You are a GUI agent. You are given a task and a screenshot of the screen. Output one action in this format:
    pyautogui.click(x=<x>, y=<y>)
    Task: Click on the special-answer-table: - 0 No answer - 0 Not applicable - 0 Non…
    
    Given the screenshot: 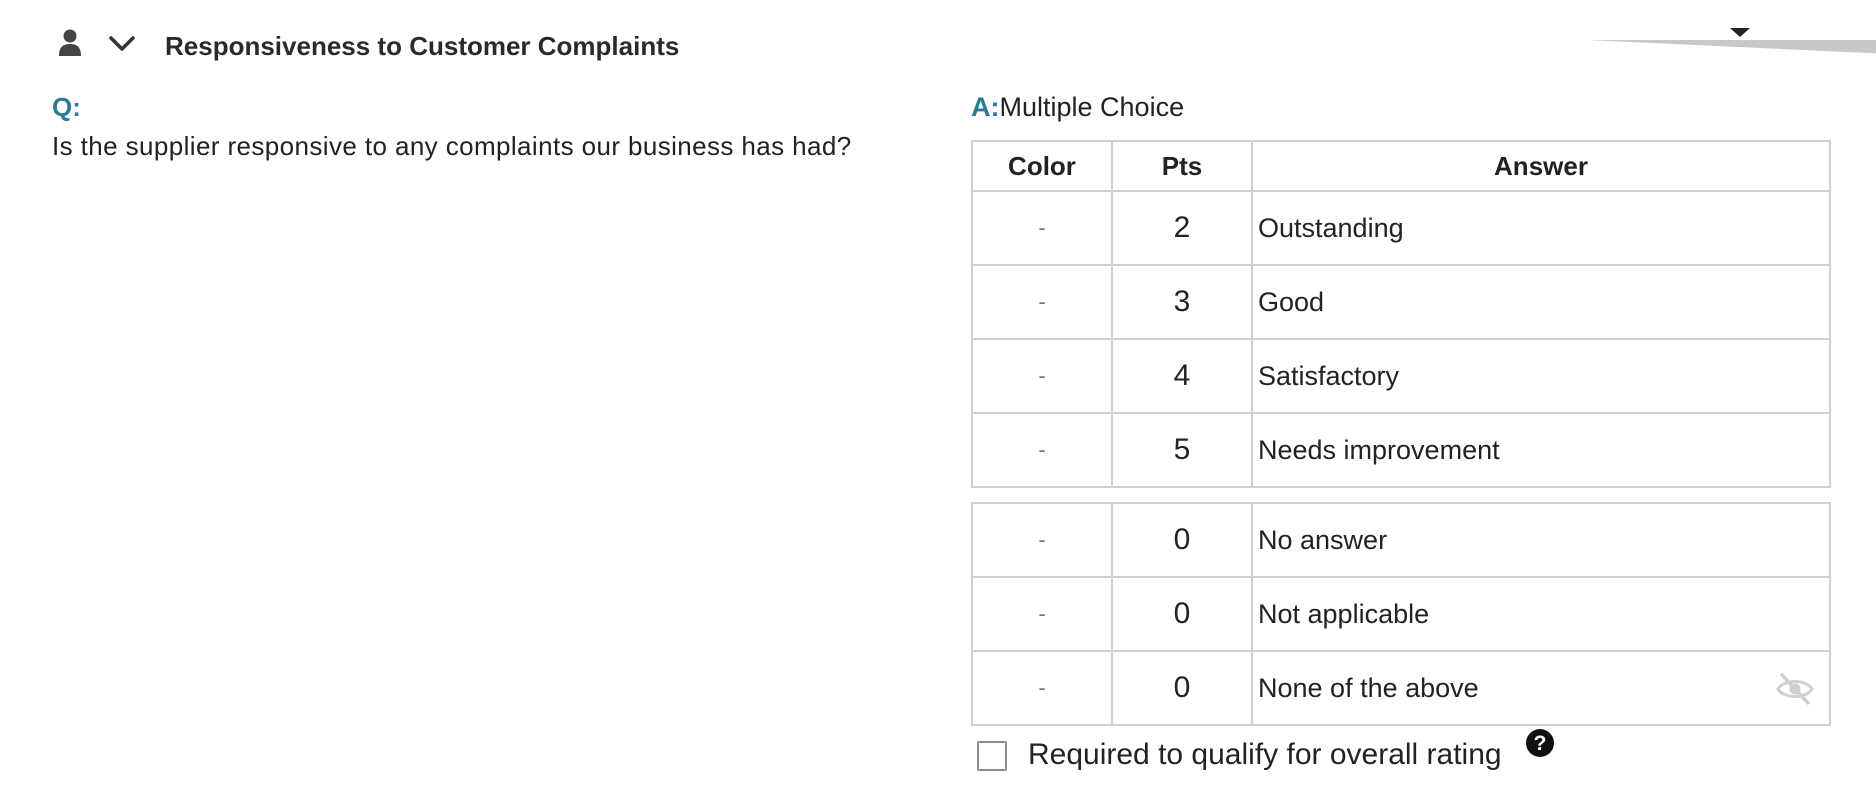 What is the action you would take?
    pyautogui.click(x=1401, y=614)
    